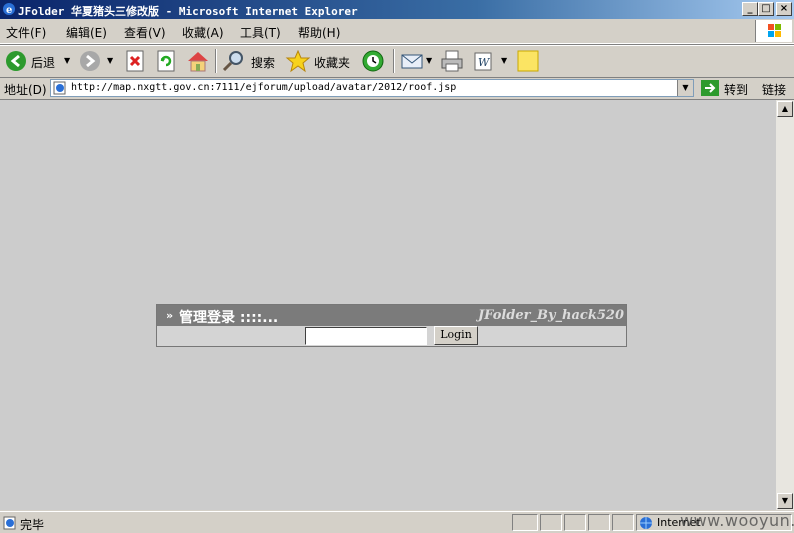 This screenshot has height=533, width=794. I want to click on mail-icon, so click(412, 61).